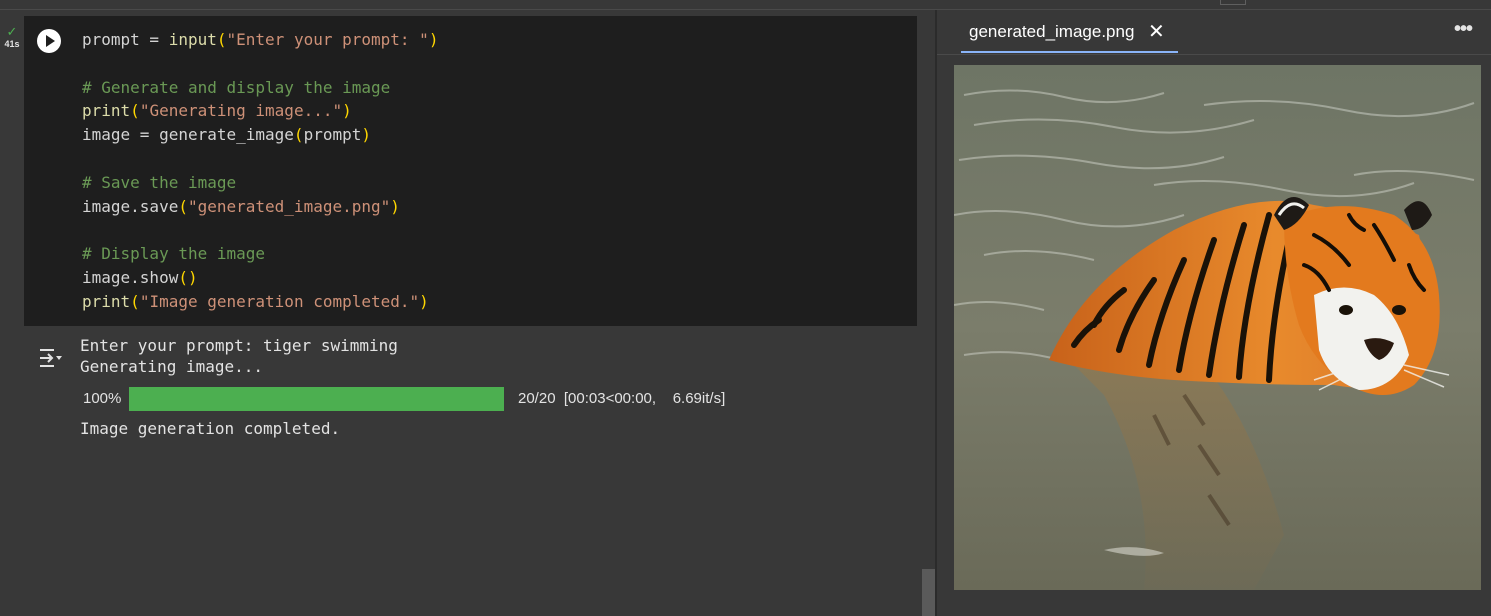  I want to click on code-token: "Enter your prompt: ", so click(327, 39).